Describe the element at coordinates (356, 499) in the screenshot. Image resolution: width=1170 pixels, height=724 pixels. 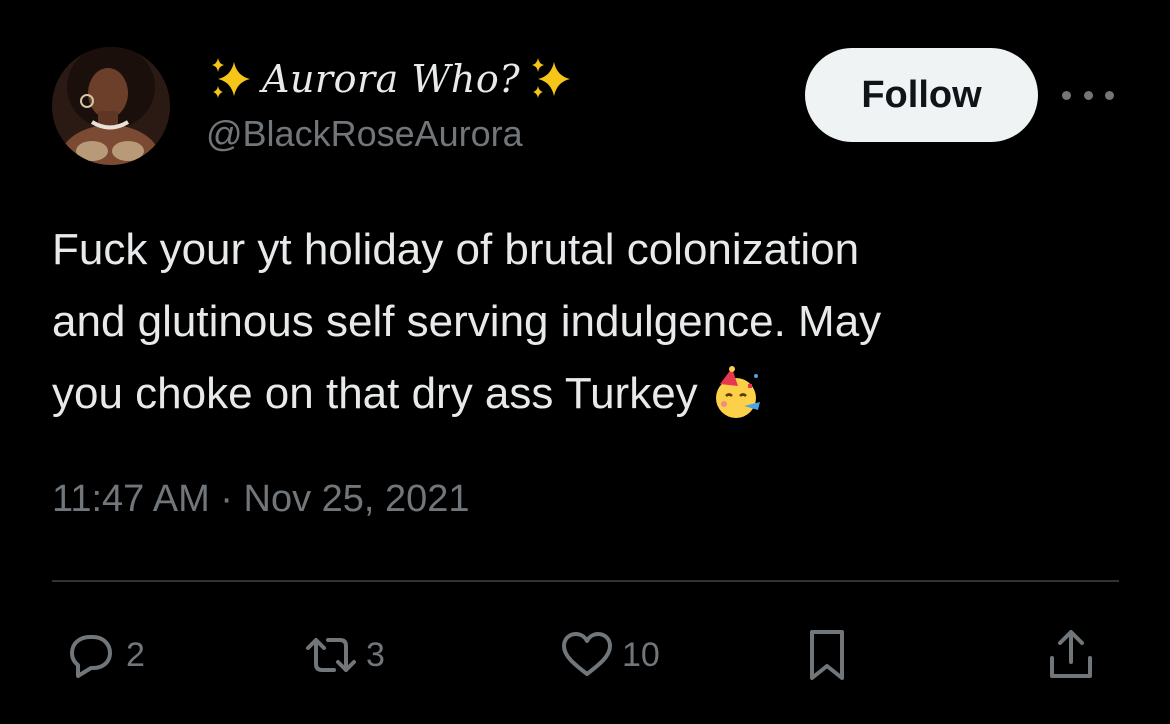
I see `tweet-date: Nov 25, 2021` at that location.